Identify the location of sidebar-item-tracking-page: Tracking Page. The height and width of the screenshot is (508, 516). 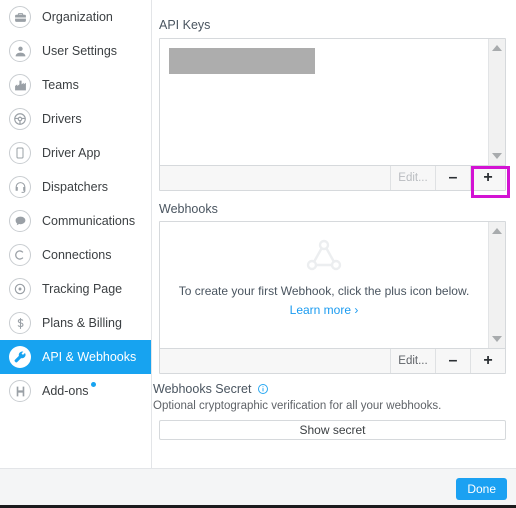
(75, 289).